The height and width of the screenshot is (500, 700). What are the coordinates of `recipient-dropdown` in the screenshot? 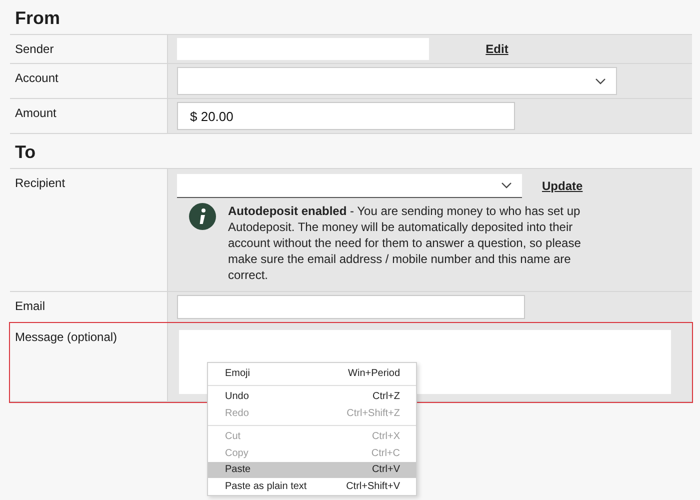 It's located at (349, 186).